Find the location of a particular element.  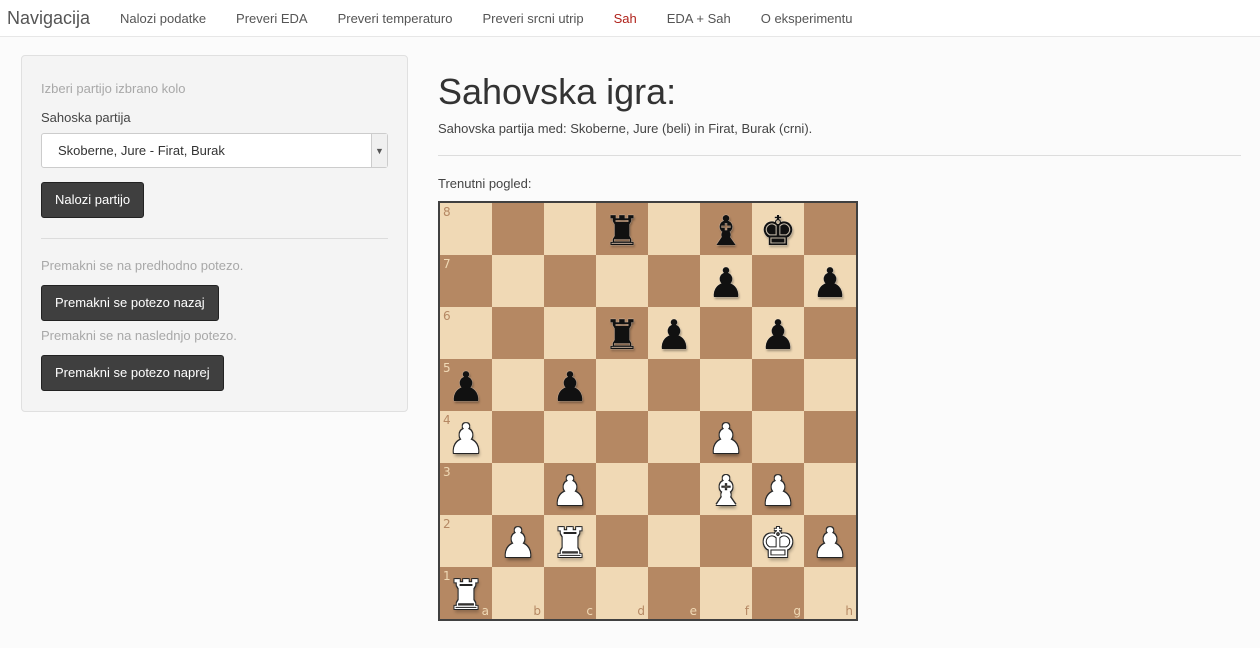

white-bishop-icon: ♝ is located at coordinates (726, 491).